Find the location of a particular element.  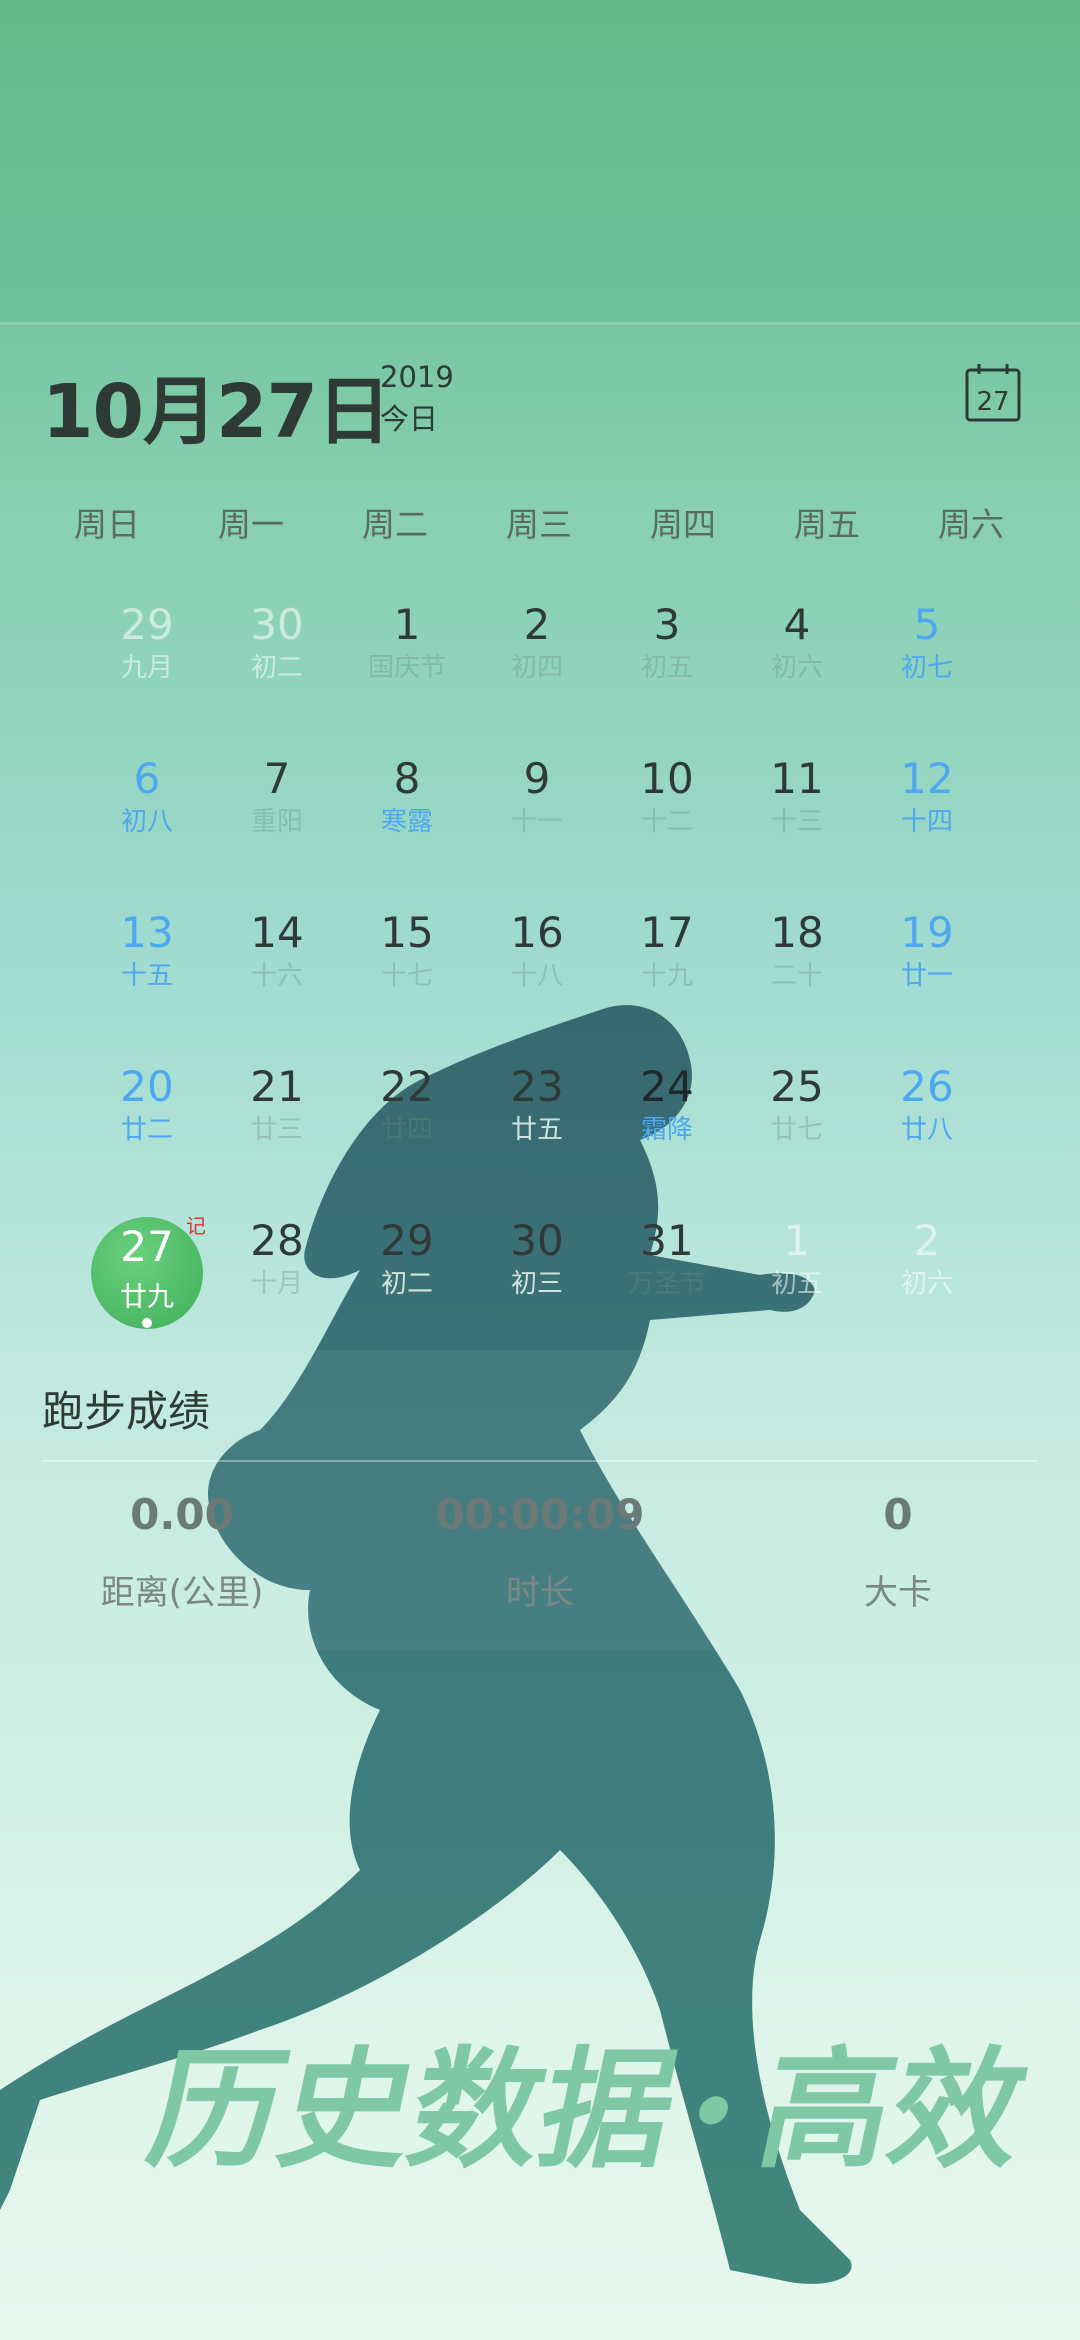

selected-day-lunar: 廿九 is located at coordinates (147, 1297).